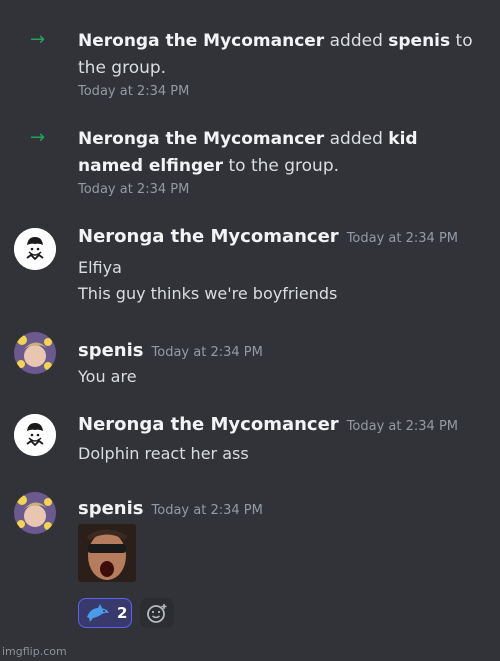 The width and height of the screenshot is (500, 661). I want to click on message-line: You are, so click(107, 376).